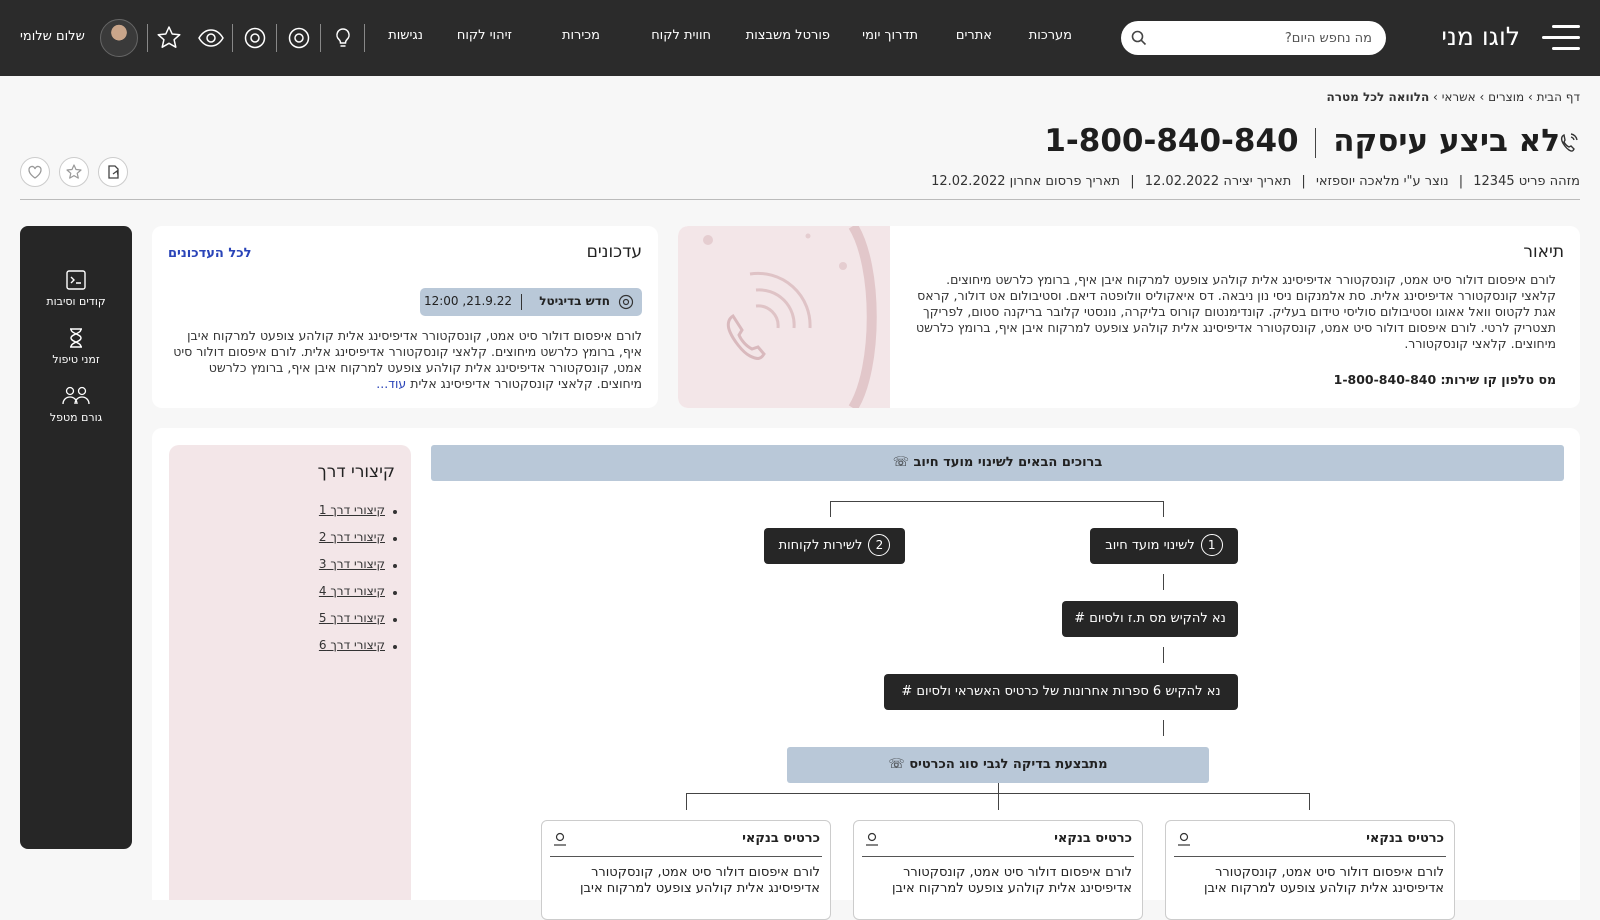  Describe the element at coordinates (76, 537) in the screenshot. I see `tools-sidebar: קודים וסיבות זמני טיפול גורם מטפל` at that location.